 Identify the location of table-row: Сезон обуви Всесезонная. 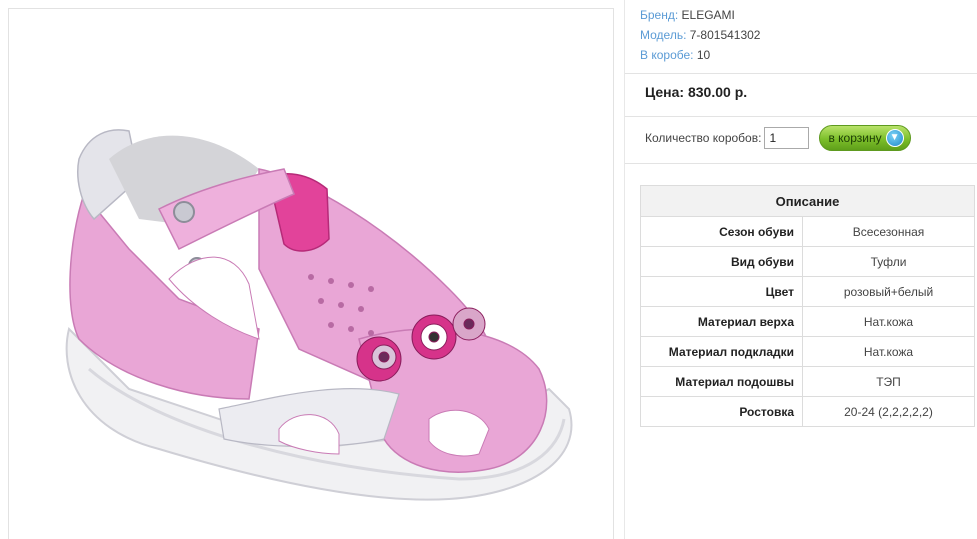
(807, 231).